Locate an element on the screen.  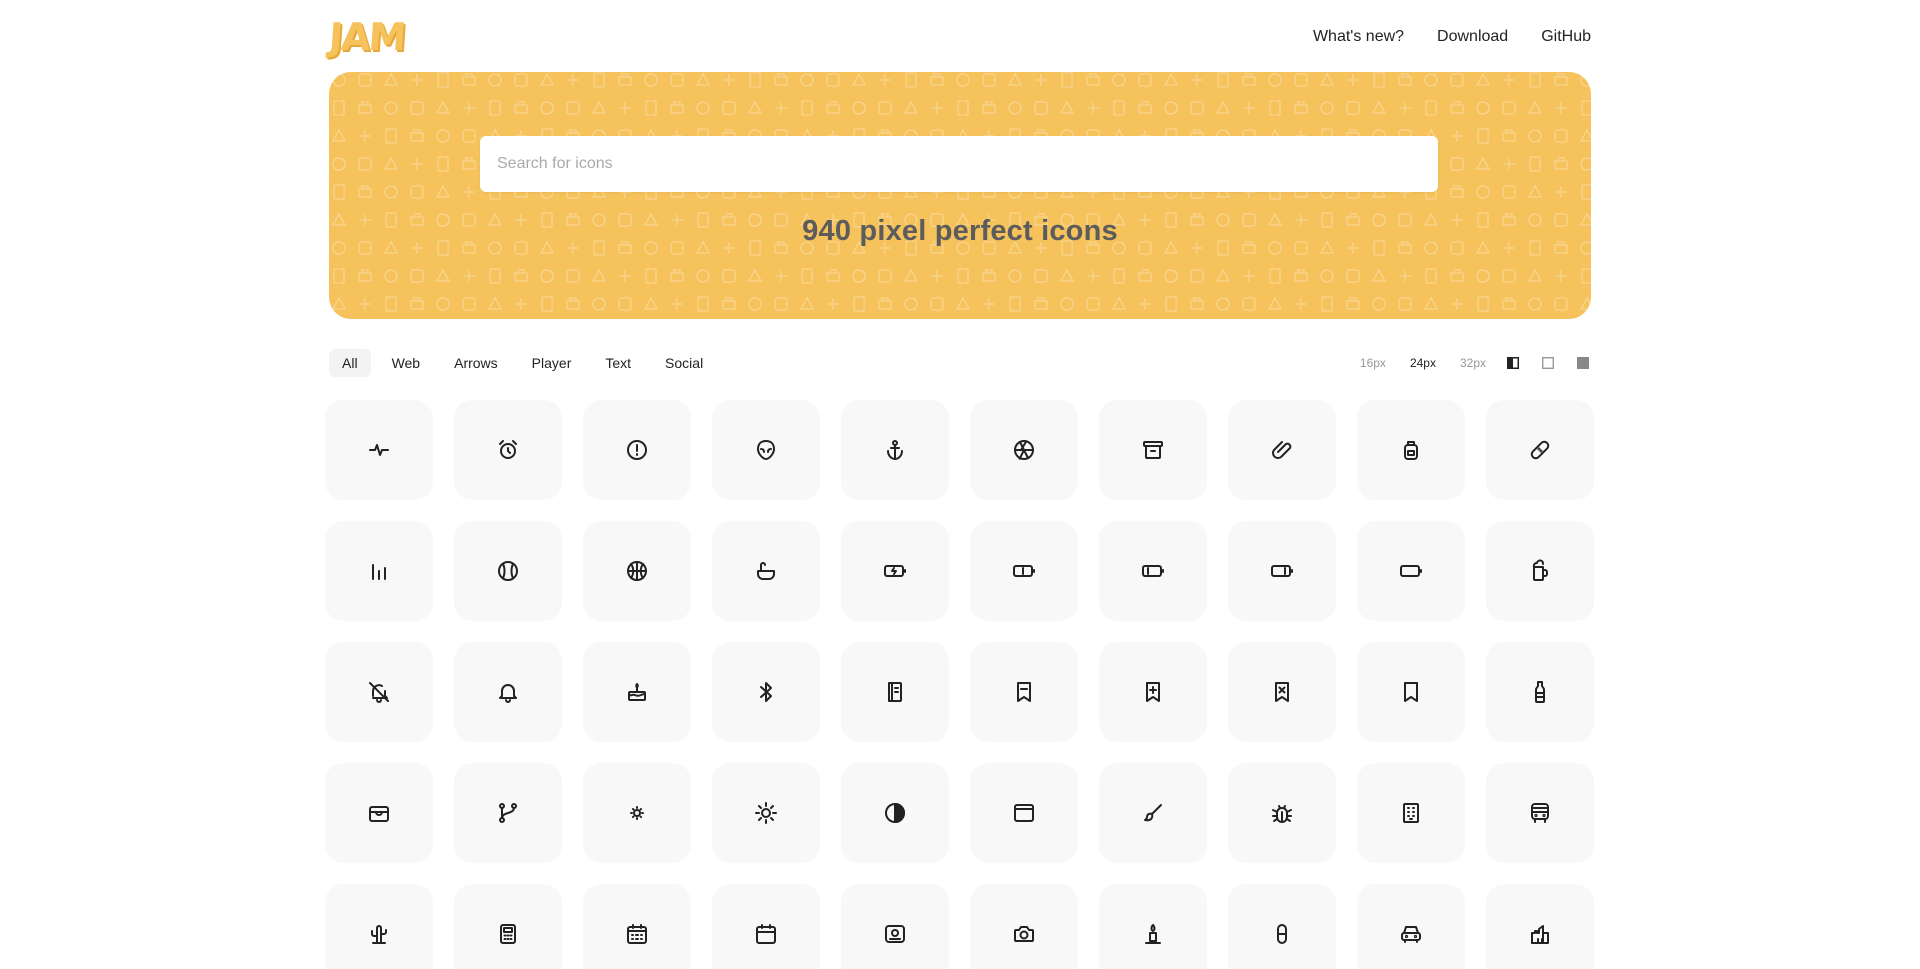
battery-charging-icon is located at coordinates (895, 571).